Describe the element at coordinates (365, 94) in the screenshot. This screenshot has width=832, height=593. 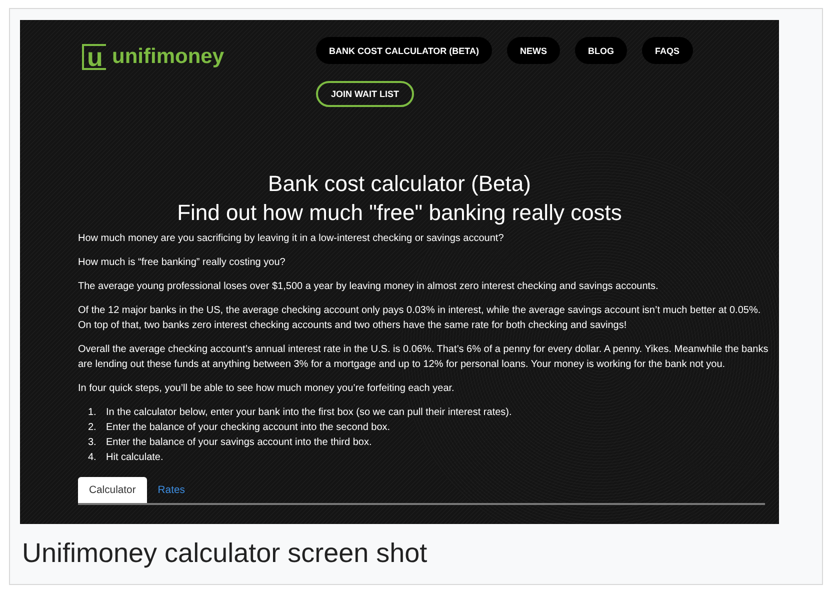
I see `join-button: JOIN WAIT LIST` at that location.